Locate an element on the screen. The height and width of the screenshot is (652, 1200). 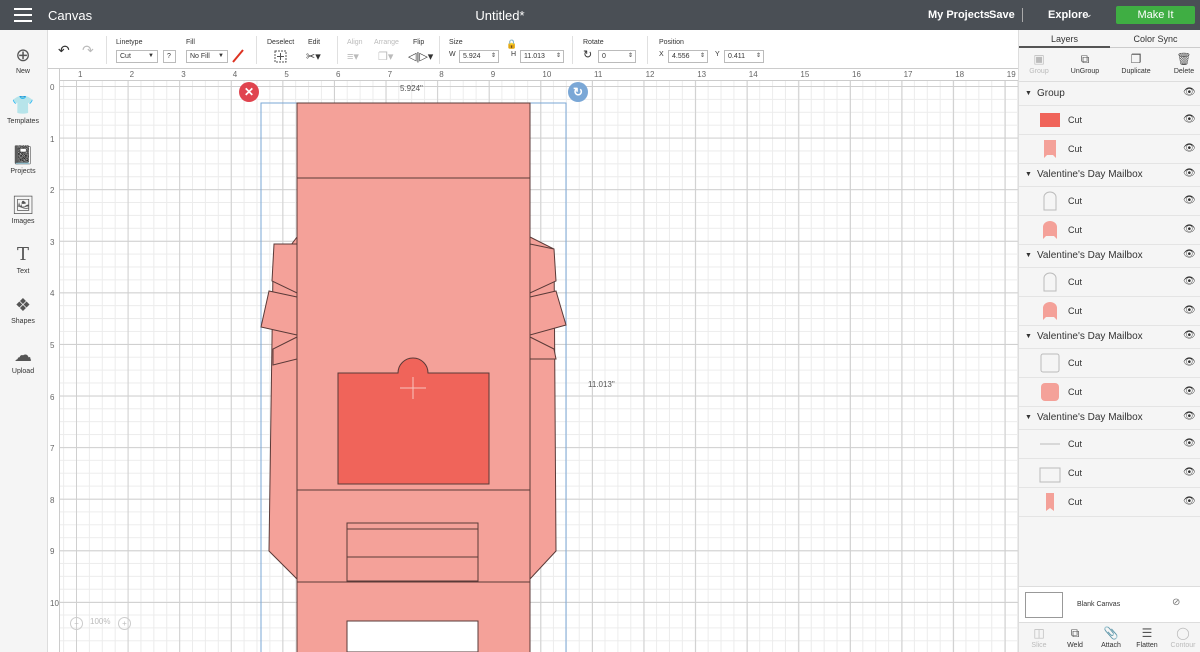
slice-button: ◫ Slice is located at coordinates (1039, 636).